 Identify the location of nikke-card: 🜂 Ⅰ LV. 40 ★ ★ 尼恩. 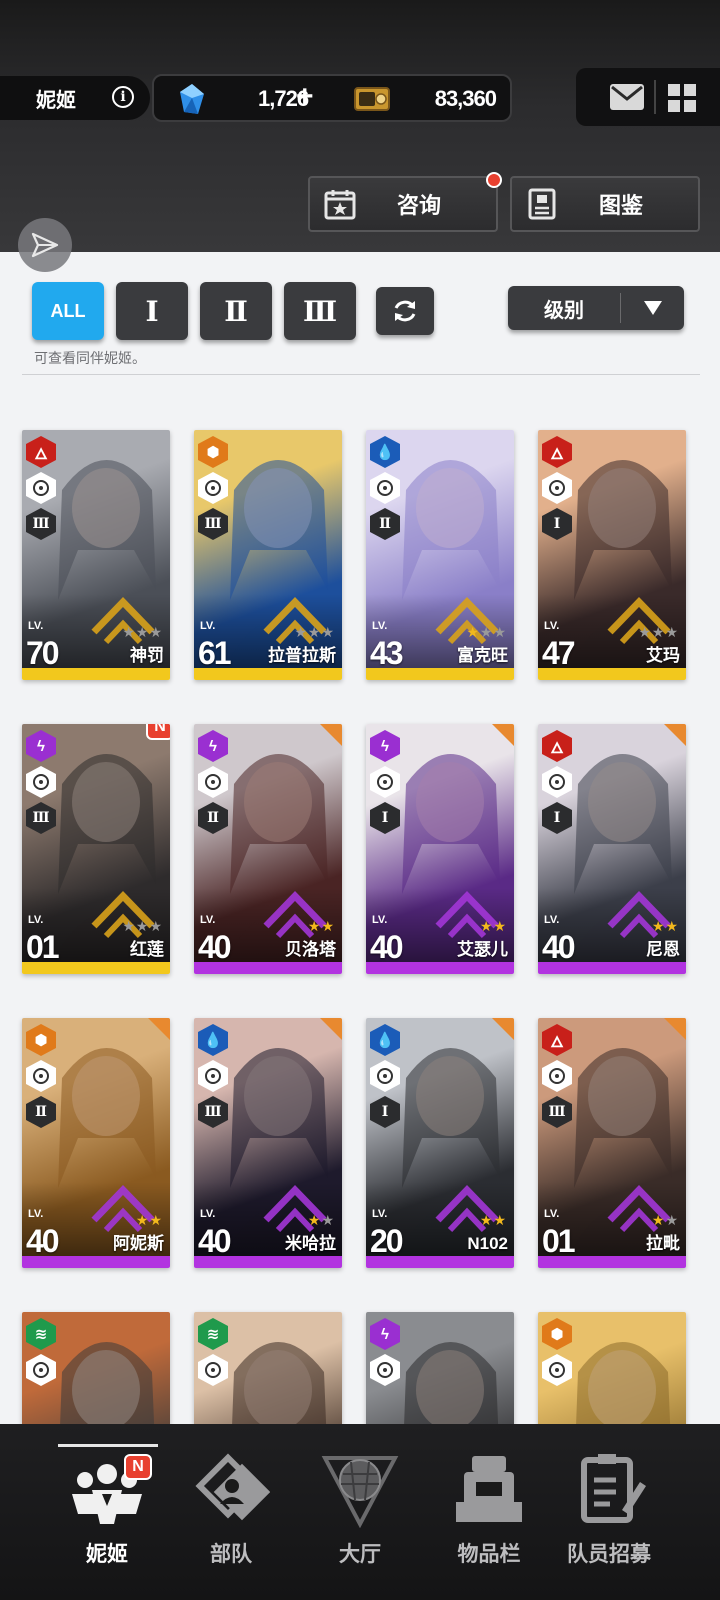
(612, 849).